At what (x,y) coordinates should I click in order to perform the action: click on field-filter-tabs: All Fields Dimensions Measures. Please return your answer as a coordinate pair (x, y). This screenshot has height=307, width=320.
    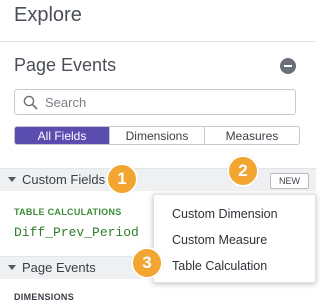
    Looking at the image, I should click on (157, 135).